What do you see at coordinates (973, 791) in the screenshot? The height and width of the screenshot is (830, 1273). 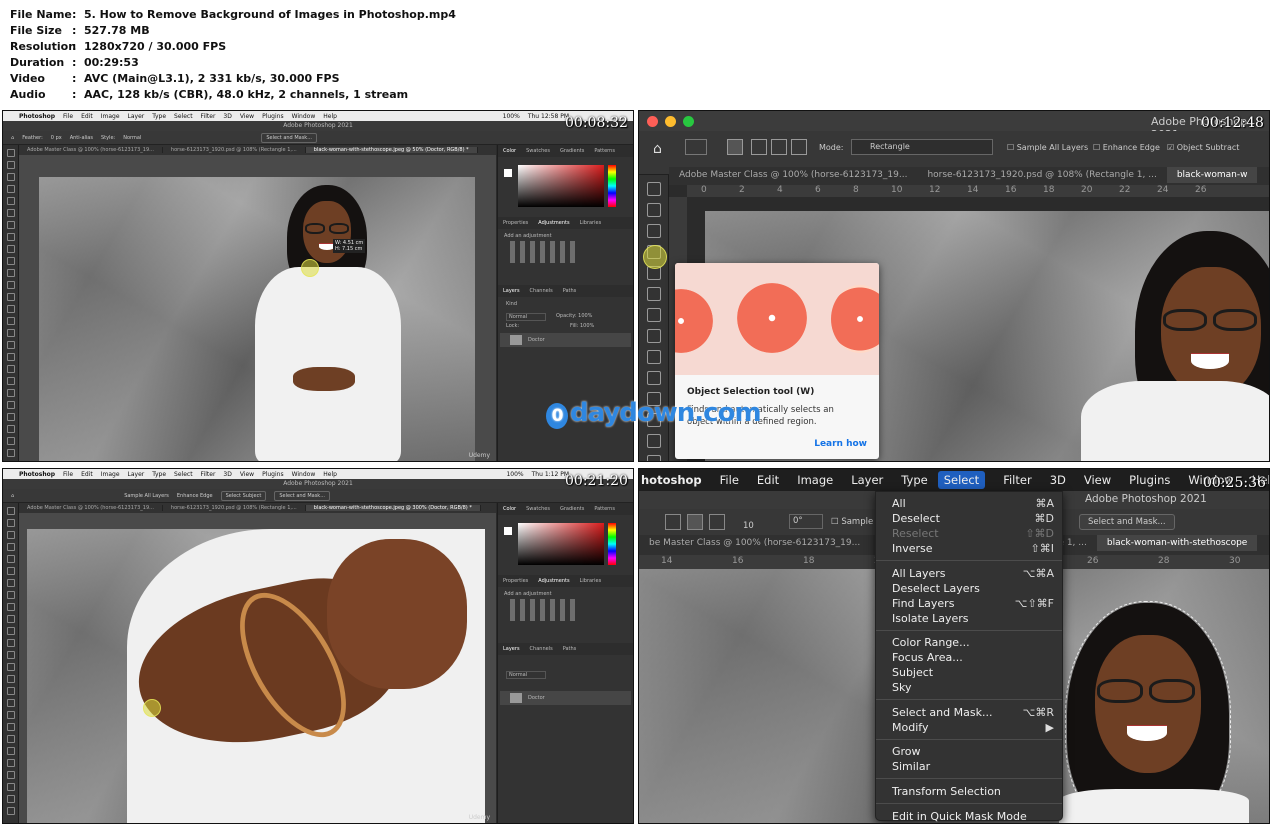 I see `menu-item-transform-selection: Transform Selection` at bounding box center [973, 791].